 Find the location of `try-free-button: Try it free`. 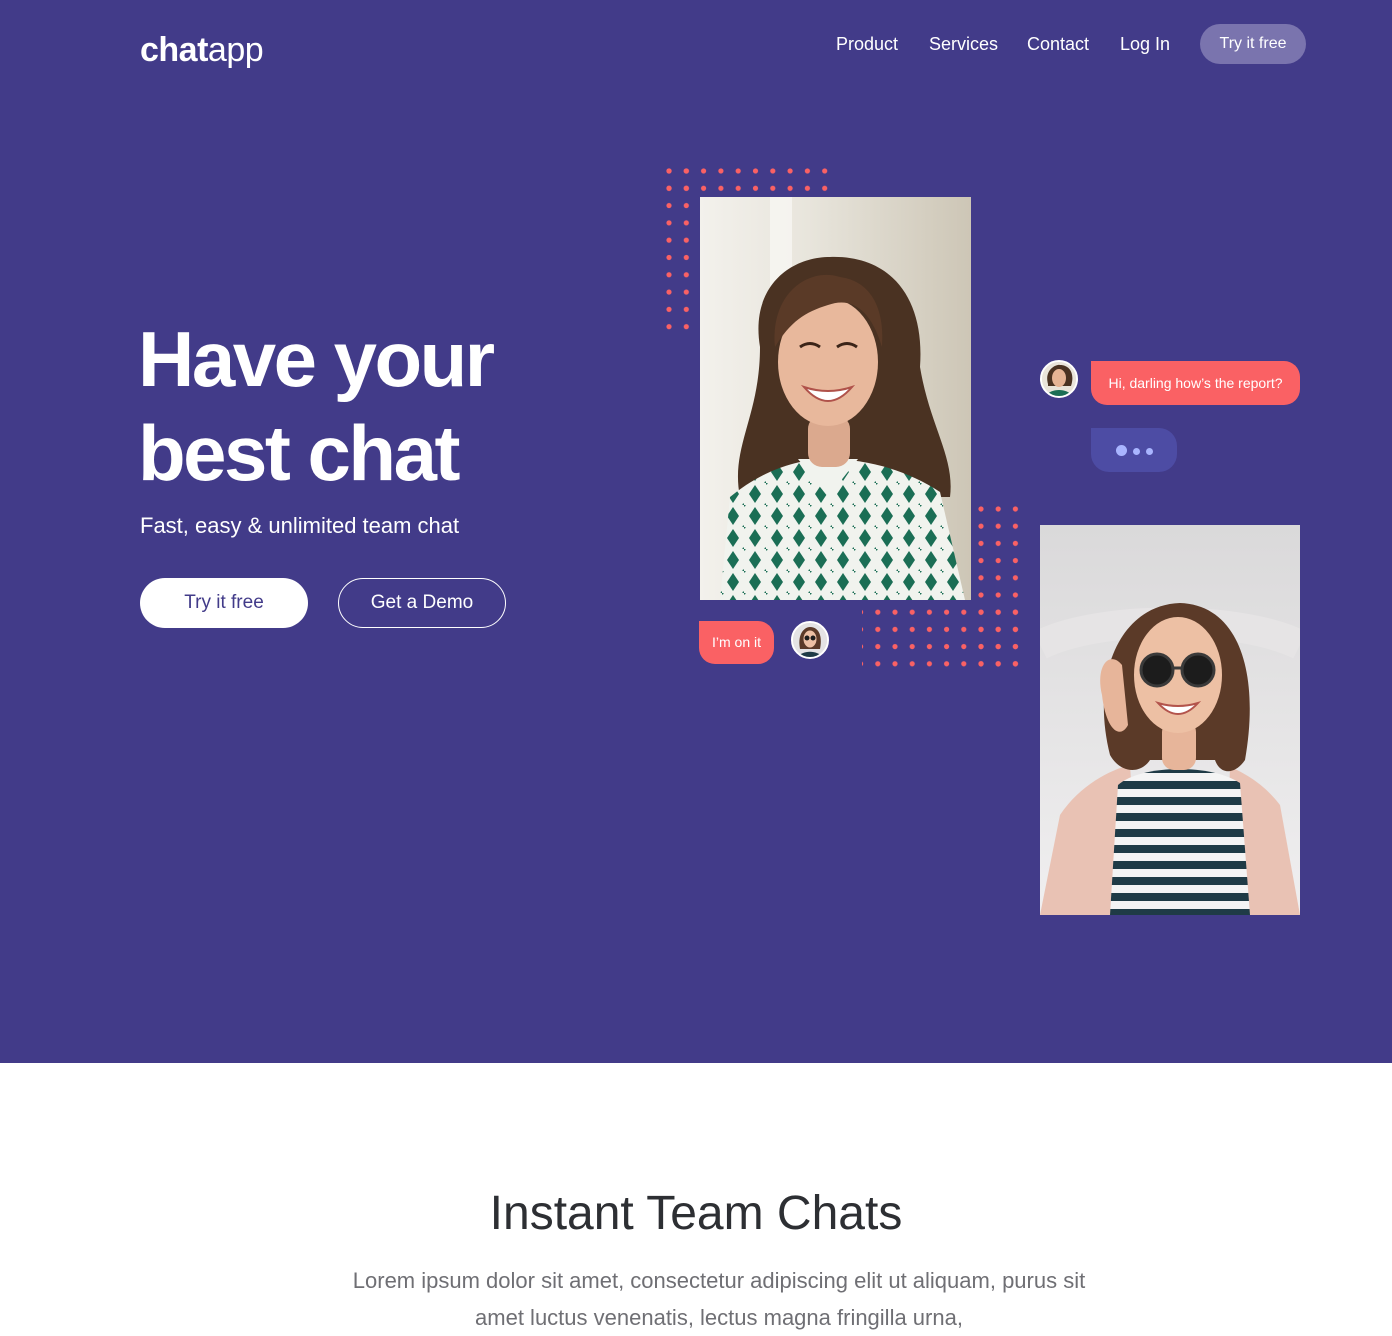

try-free-button: Try it free is located at coordinates (224, 603).